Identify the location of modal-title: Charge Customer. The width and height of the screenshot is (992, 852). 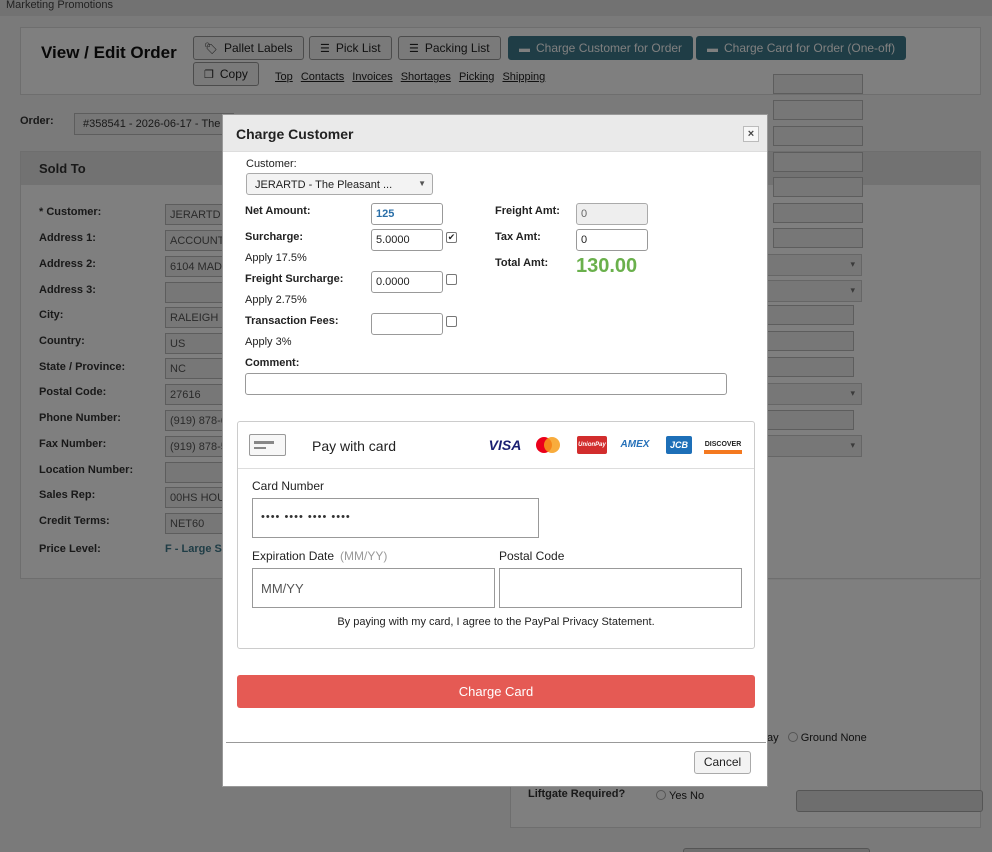
(295, 134).